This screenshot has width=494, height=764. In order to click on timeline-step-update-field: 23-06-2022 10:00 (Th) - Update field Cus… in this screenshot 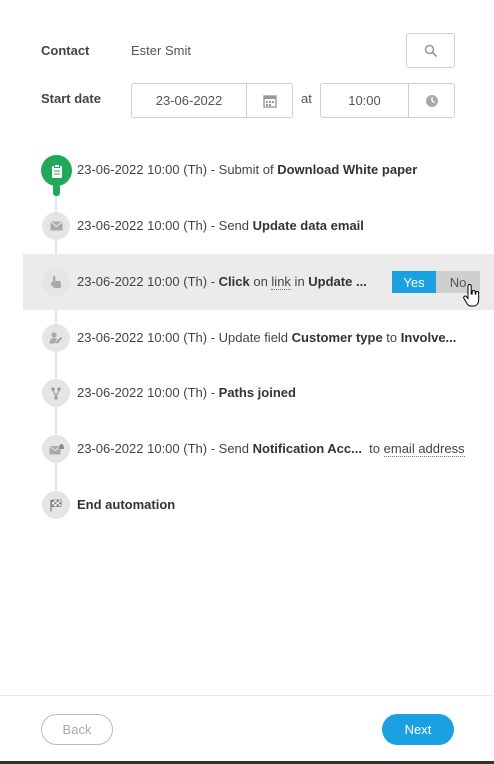, I will do `click(247, 338)`.